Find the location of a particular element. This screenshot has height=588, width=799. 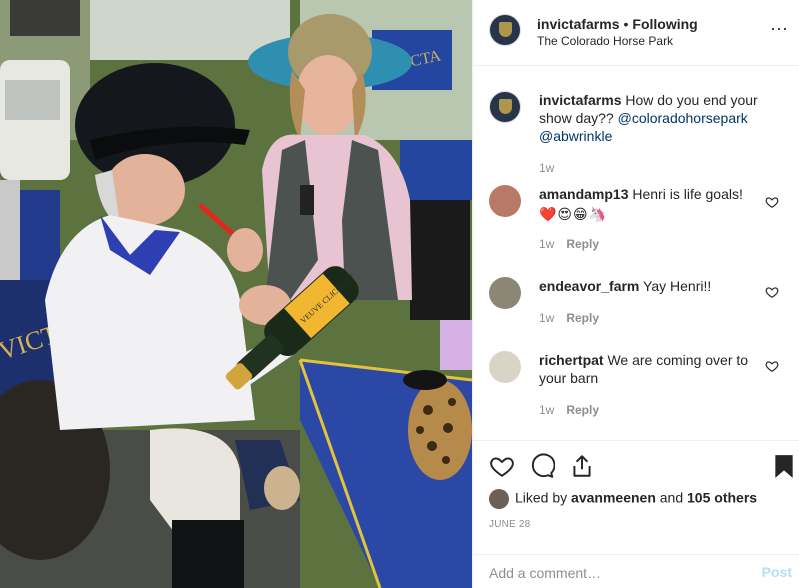

likes-summary: Liked by avanmeenen and 105 others is located at coordinates (623, 500).